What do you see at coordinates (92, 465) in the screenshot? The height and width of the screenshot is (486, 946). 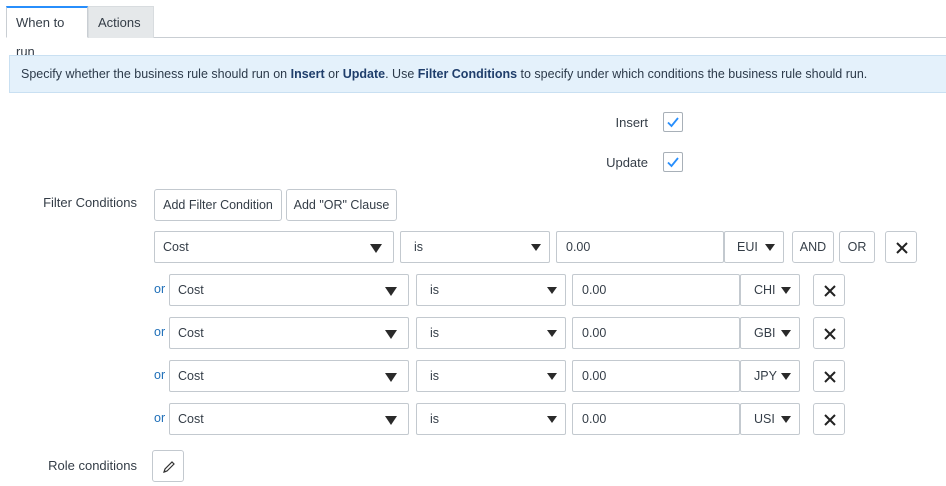 I see `role-conditions-label: Role conditions` at bounding box center [92, 465].